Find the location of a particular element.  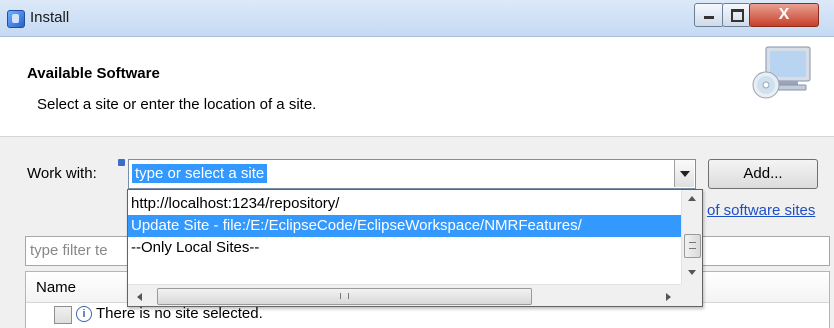

maximize-button is located at coordinates (736, 15).